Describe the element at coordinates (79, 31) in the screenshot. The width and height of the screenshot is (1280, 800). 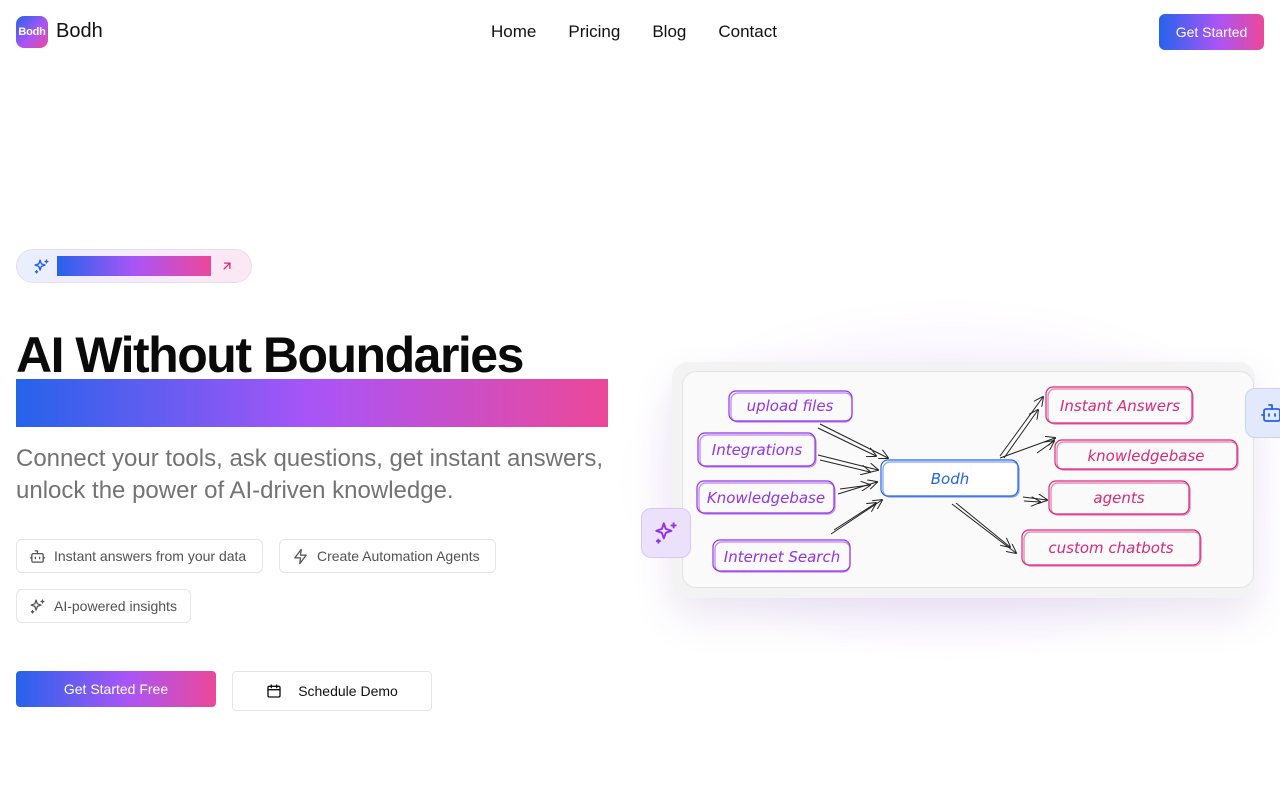
I see `brand-name: Bodh` at that location.